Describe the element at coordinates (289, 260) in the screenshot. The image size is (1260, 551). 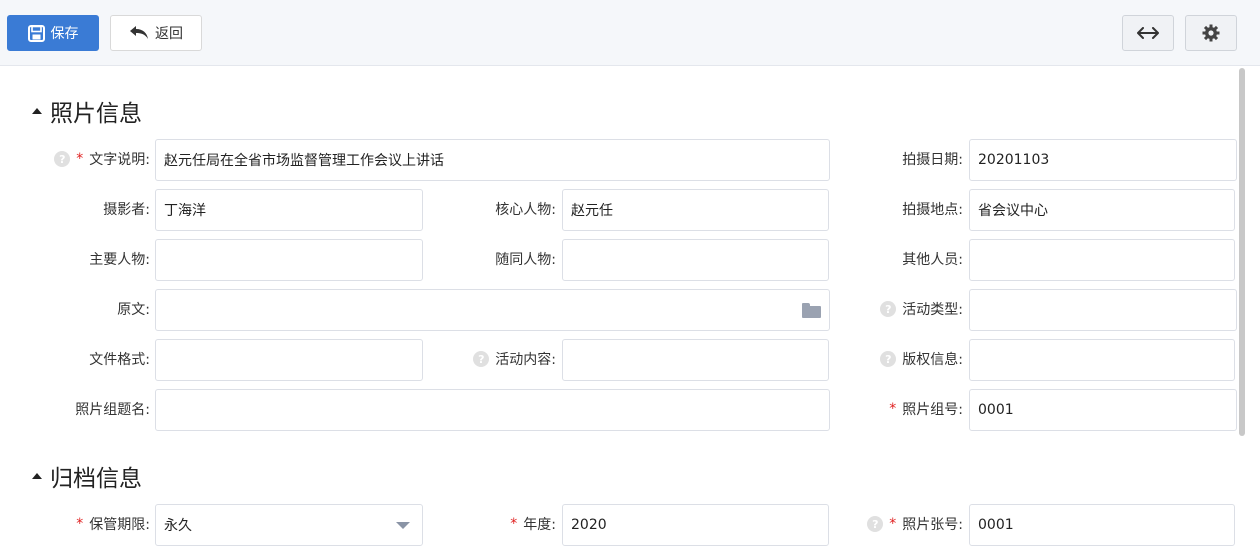
I see `main-person-input` at that location.